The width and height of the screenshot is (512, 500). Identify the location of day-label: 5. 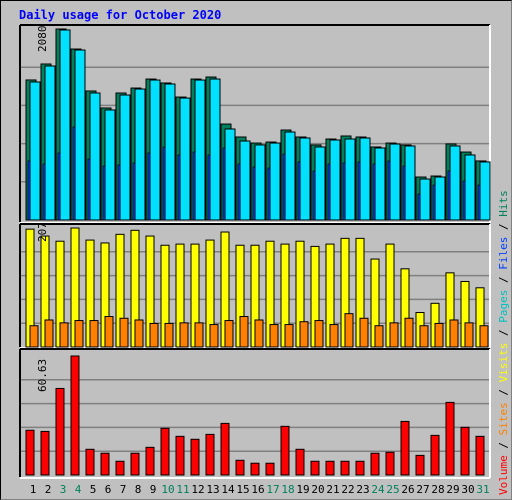
(93, 489).